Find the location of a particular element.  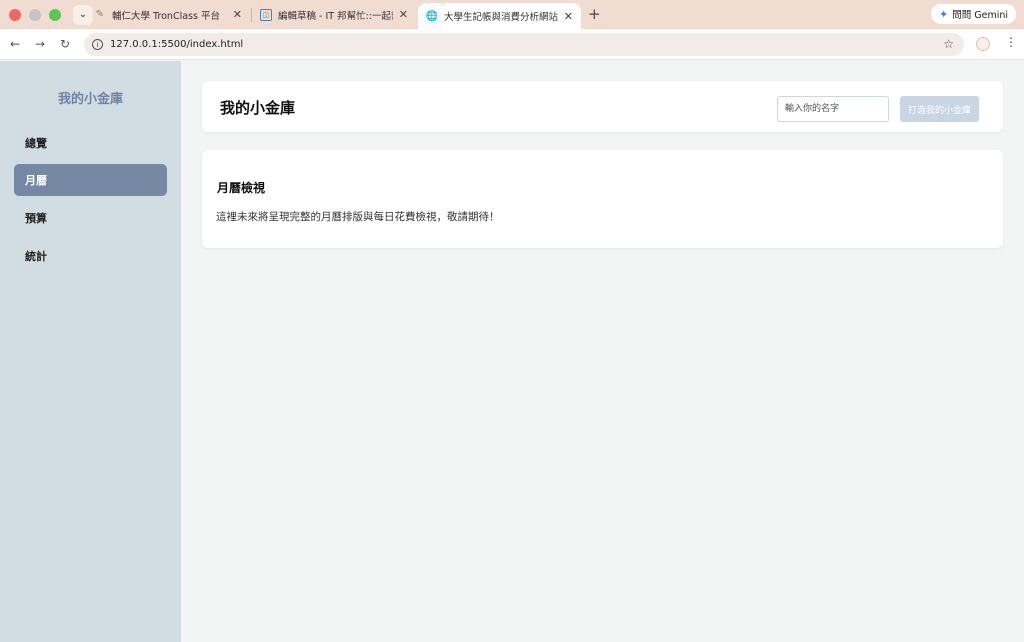

browser-tab-ithelp: ◫ 編輯草稿 - IT 邦幫忙::一起幫忙解 ✕ is located at coordinates (334, 14).